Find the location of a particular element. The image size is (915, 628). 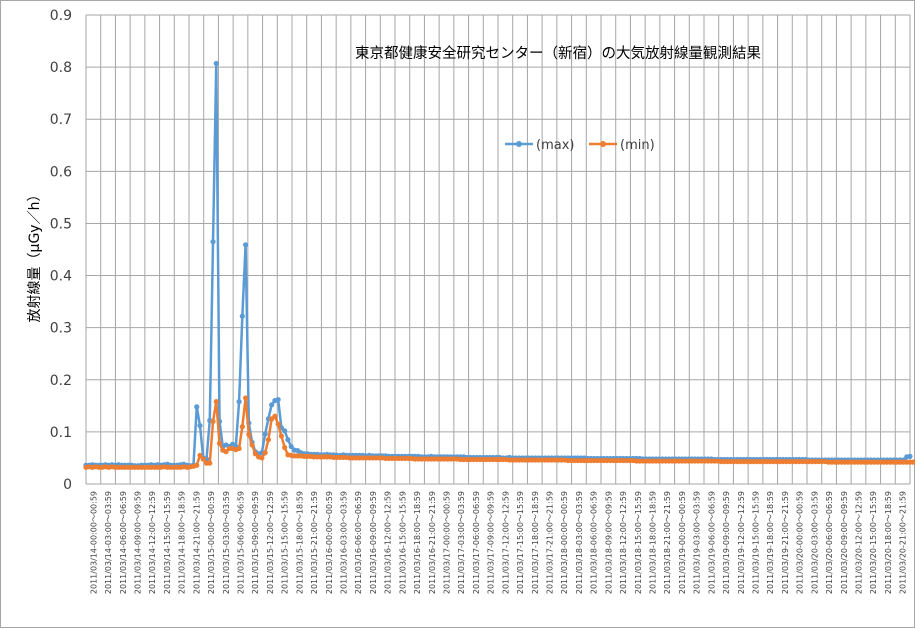

y-tick-label: 0.2 is located at coordinates (61, 381).